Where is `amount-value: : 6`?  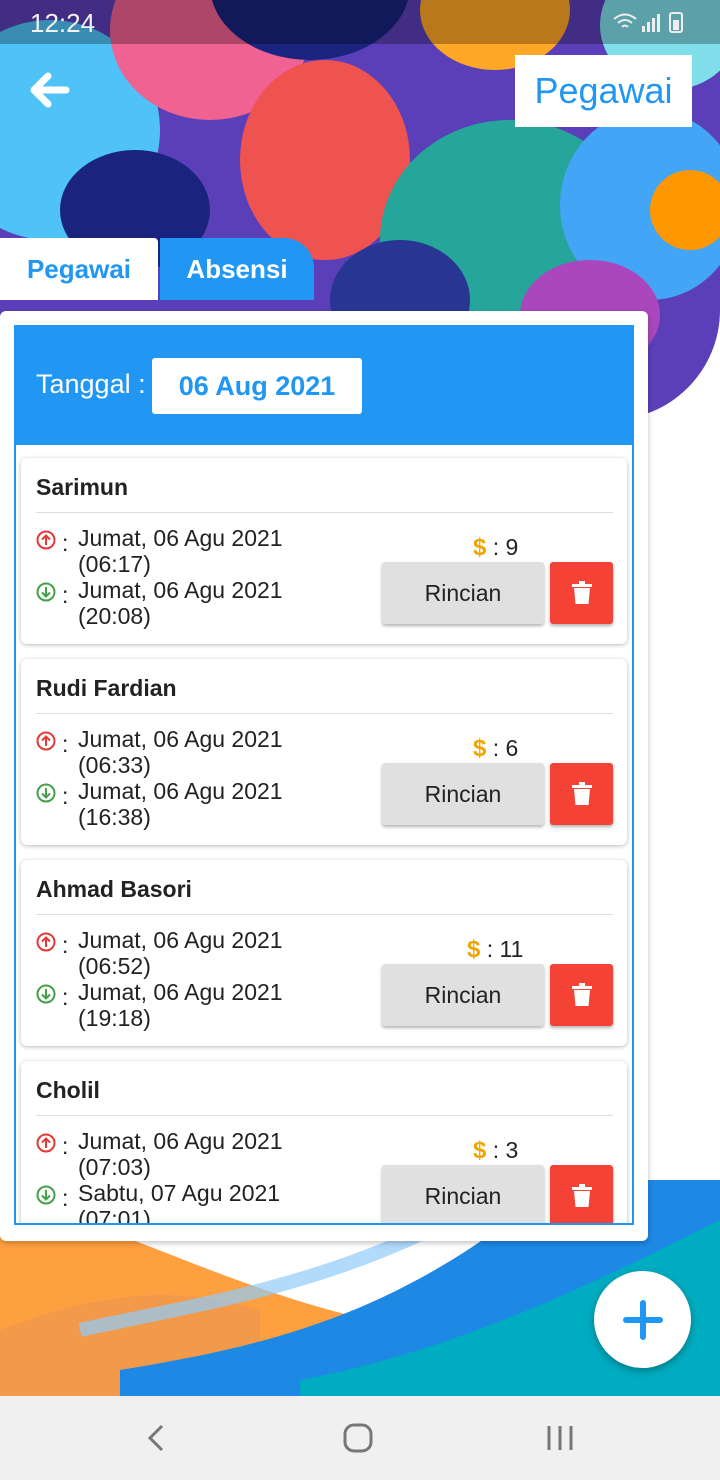
amount-value: : 6 is located at coordinates (505, 748).